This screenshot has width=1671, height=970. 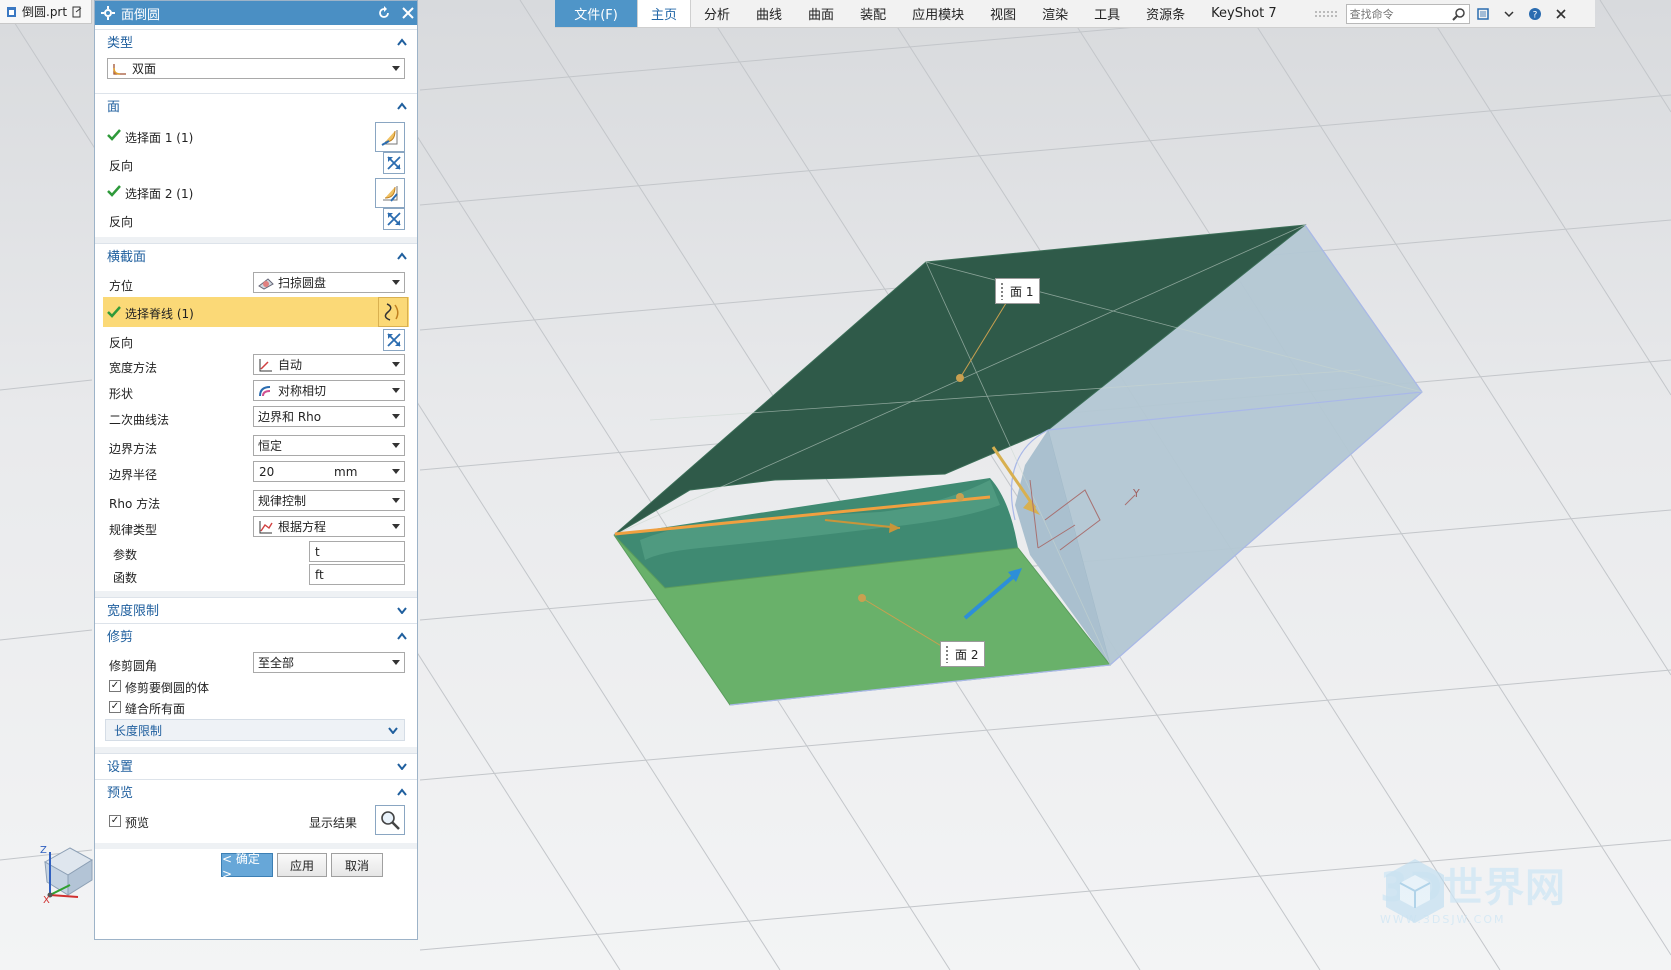 I want to click on section-settings-title: 设置, so click(x=120, y=767).